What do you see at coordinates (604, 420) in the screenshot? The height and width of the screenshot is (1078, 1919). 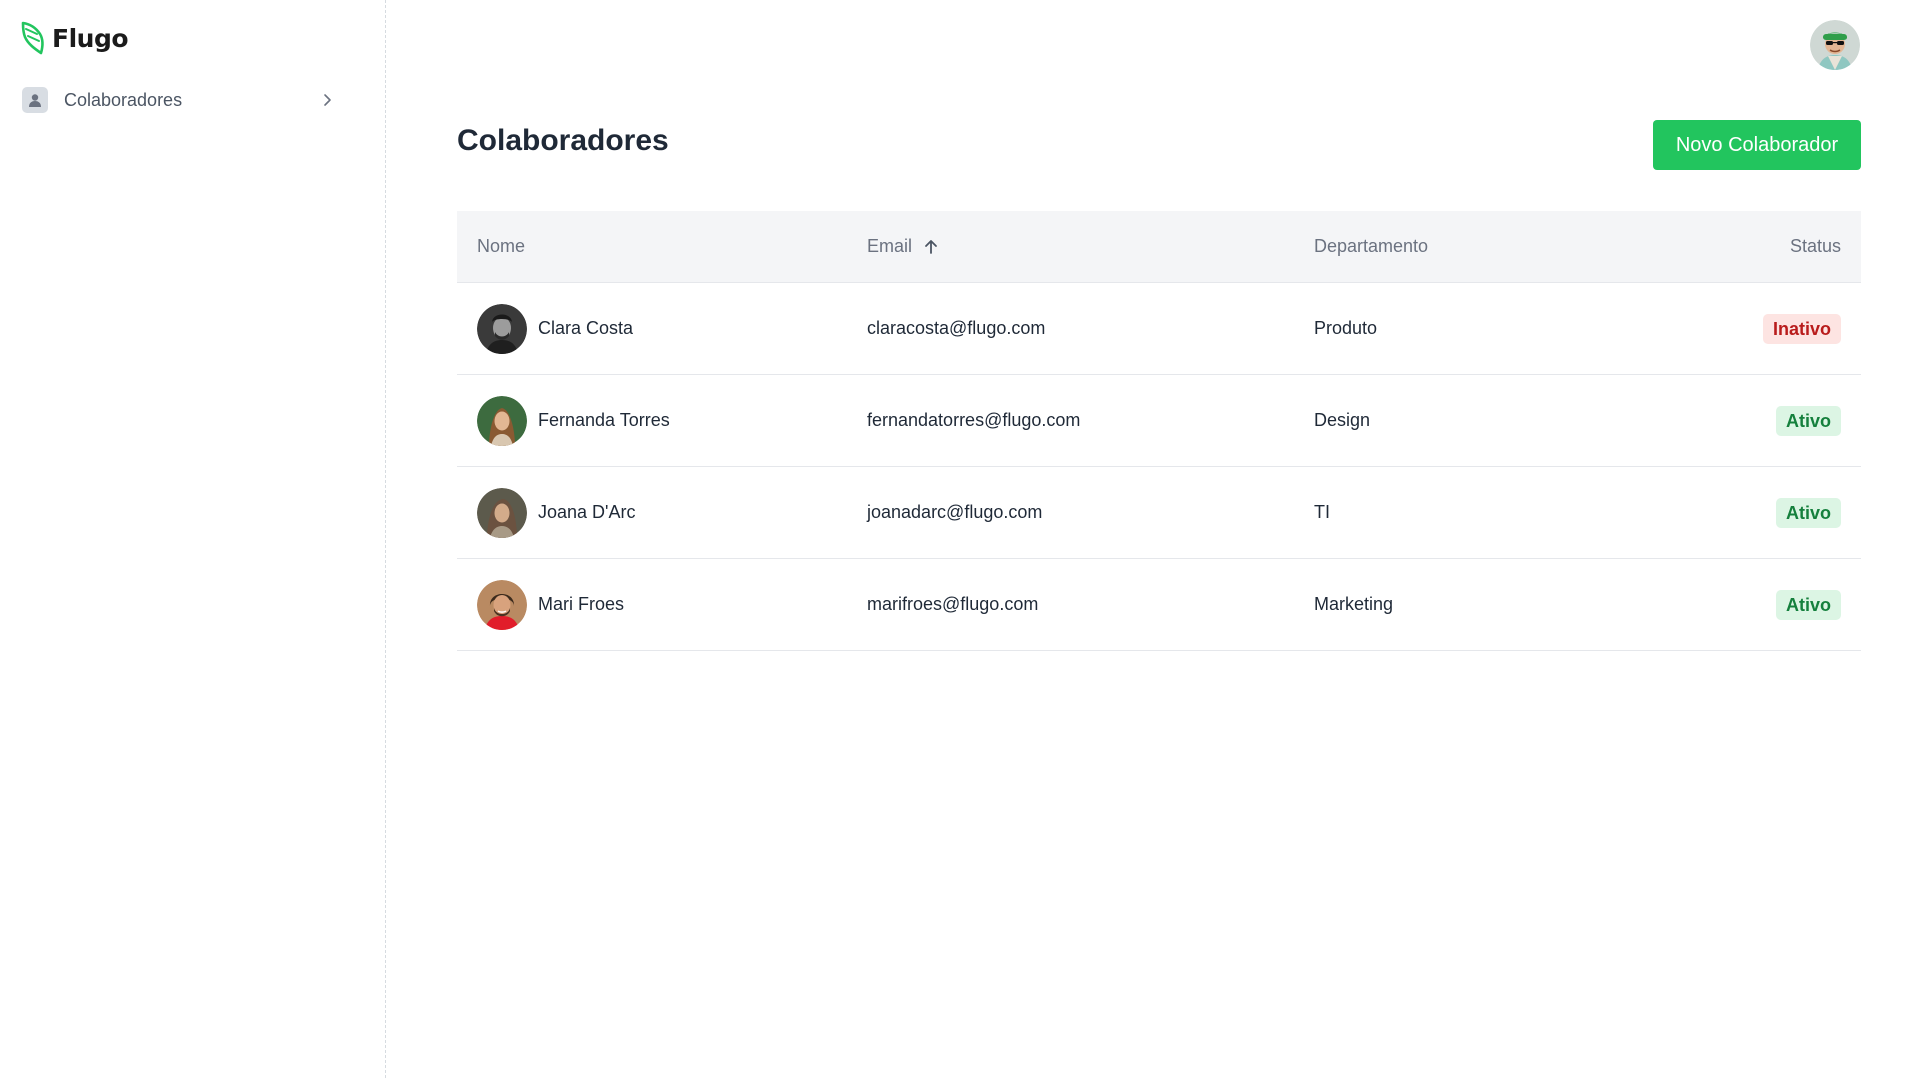 I see `cell-name-text: Fernanda Torres` at bounding box center [604, 420].